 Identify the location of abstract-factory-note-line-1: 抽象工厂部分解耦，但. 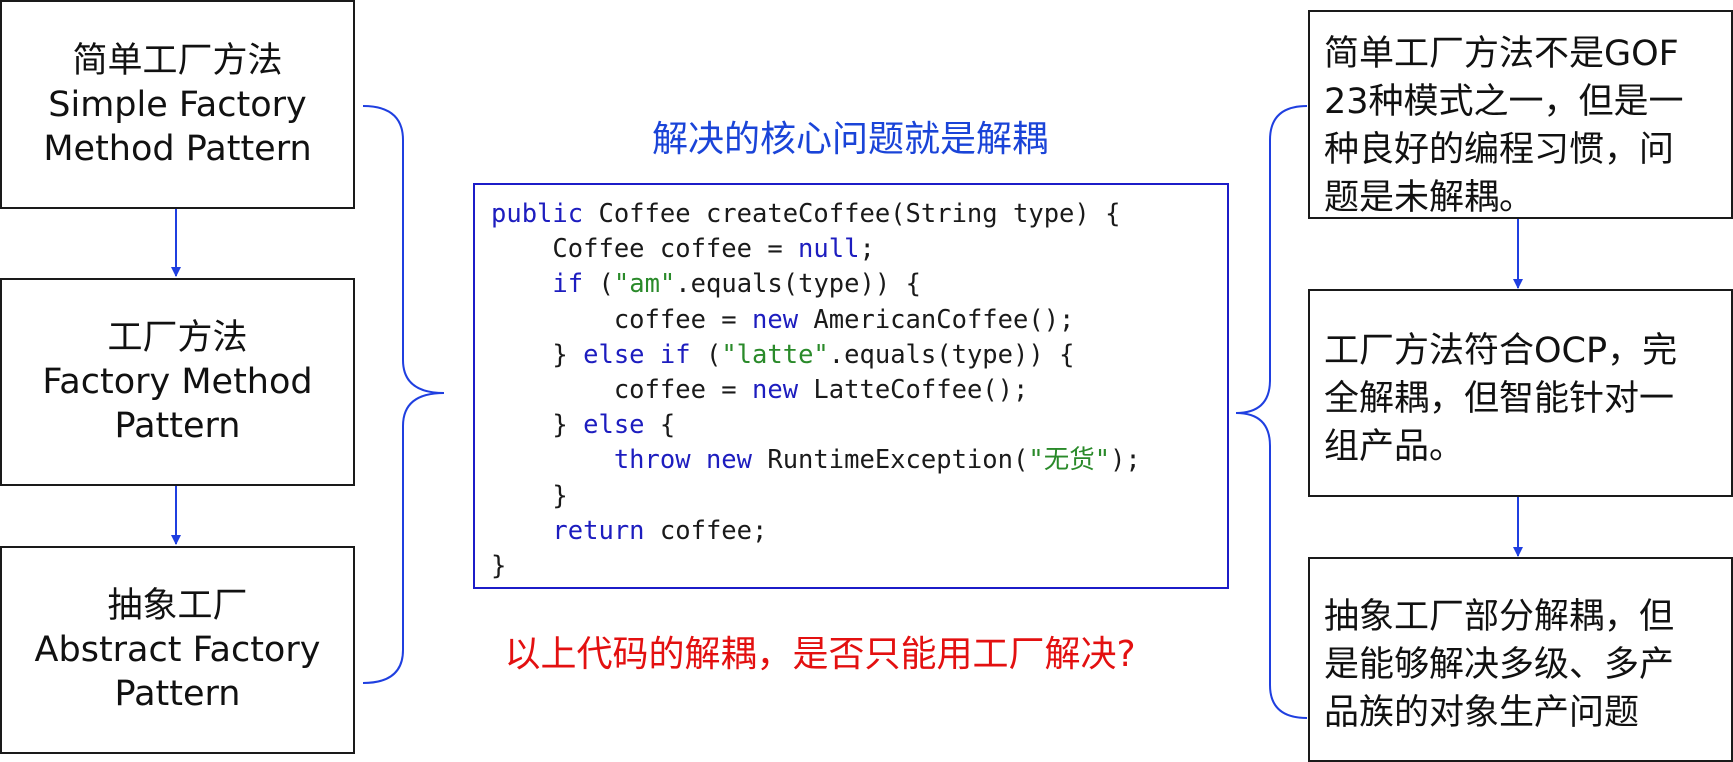
(1499, 617).